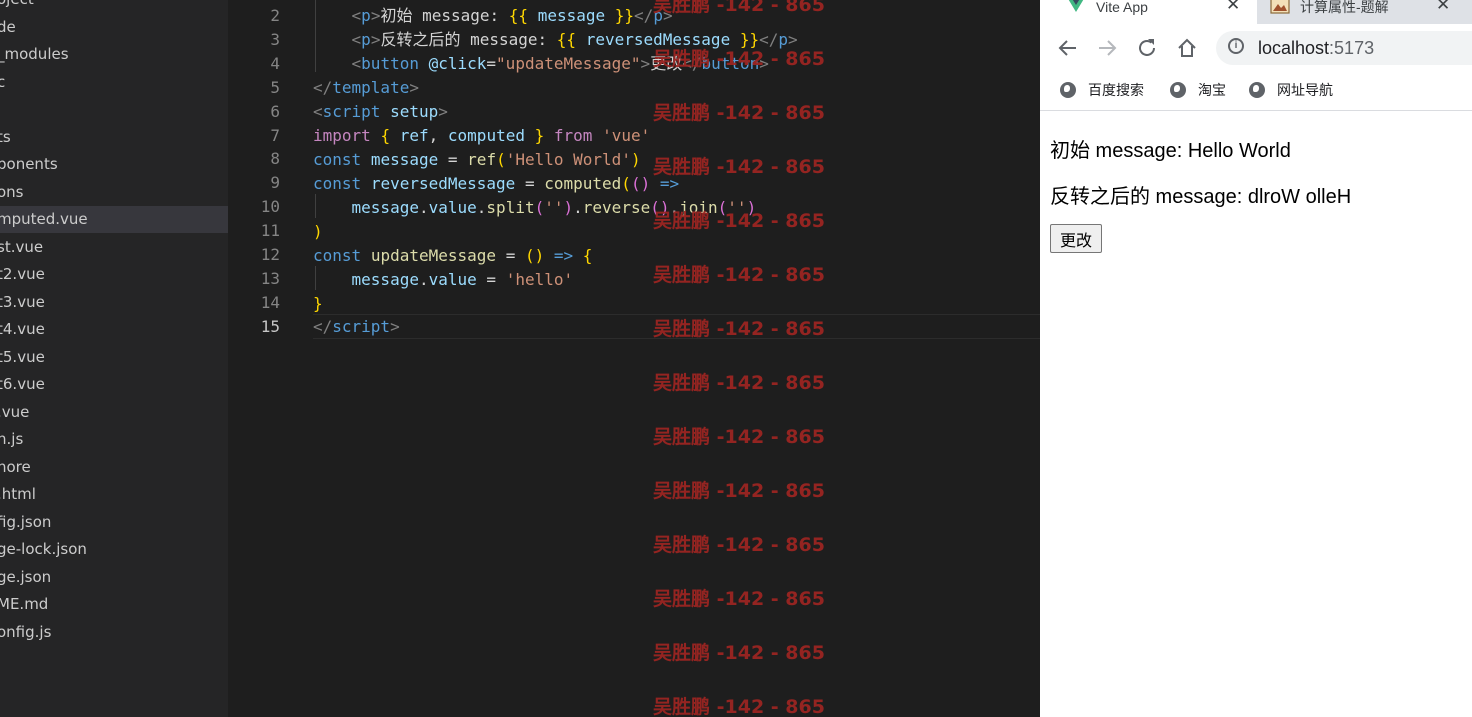 The width and height of the screenshot is (1472, 717). Describe the element at coordinates (114, 6) in the screenshot. I see `explorer-item: oject` at that location.